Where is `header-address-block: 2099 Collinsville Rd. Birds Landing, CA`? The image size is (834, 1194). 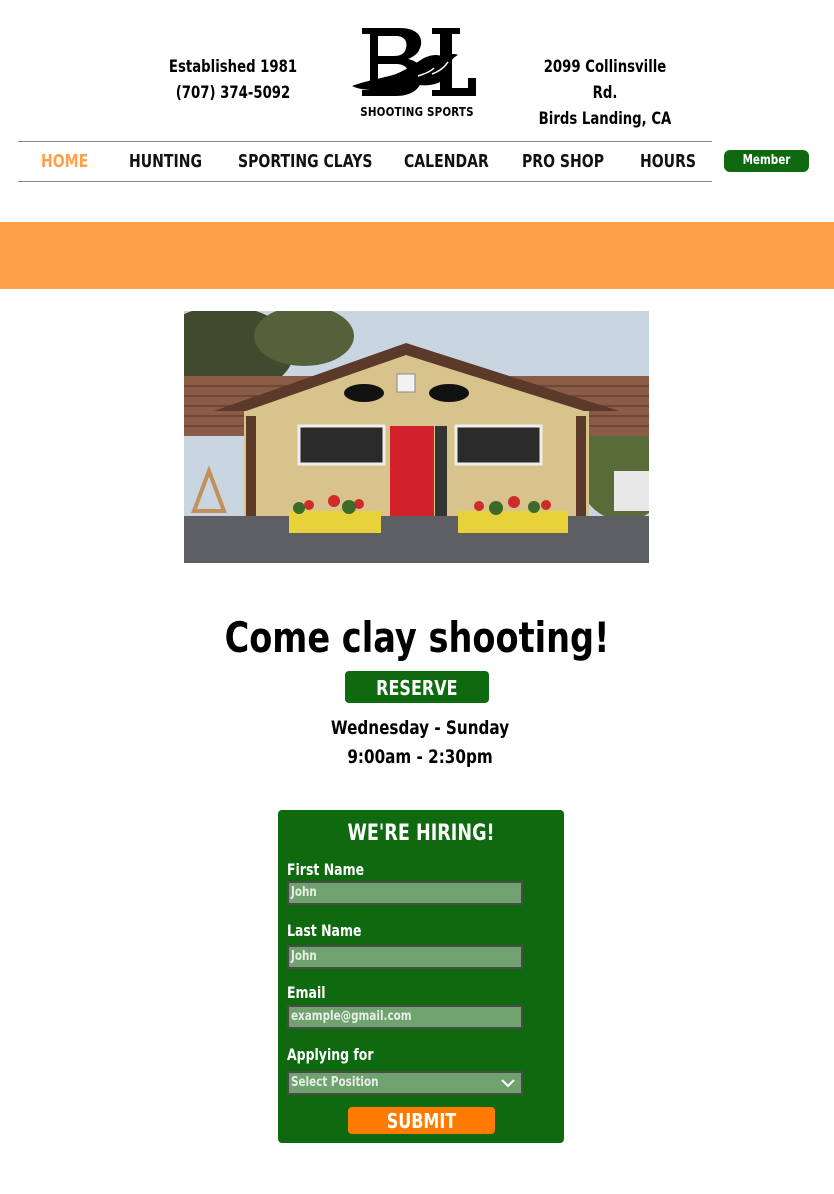
header-address-block: 2099 Collinsville Rd. Birds Landing, CA is located at coordinates (604, 93).